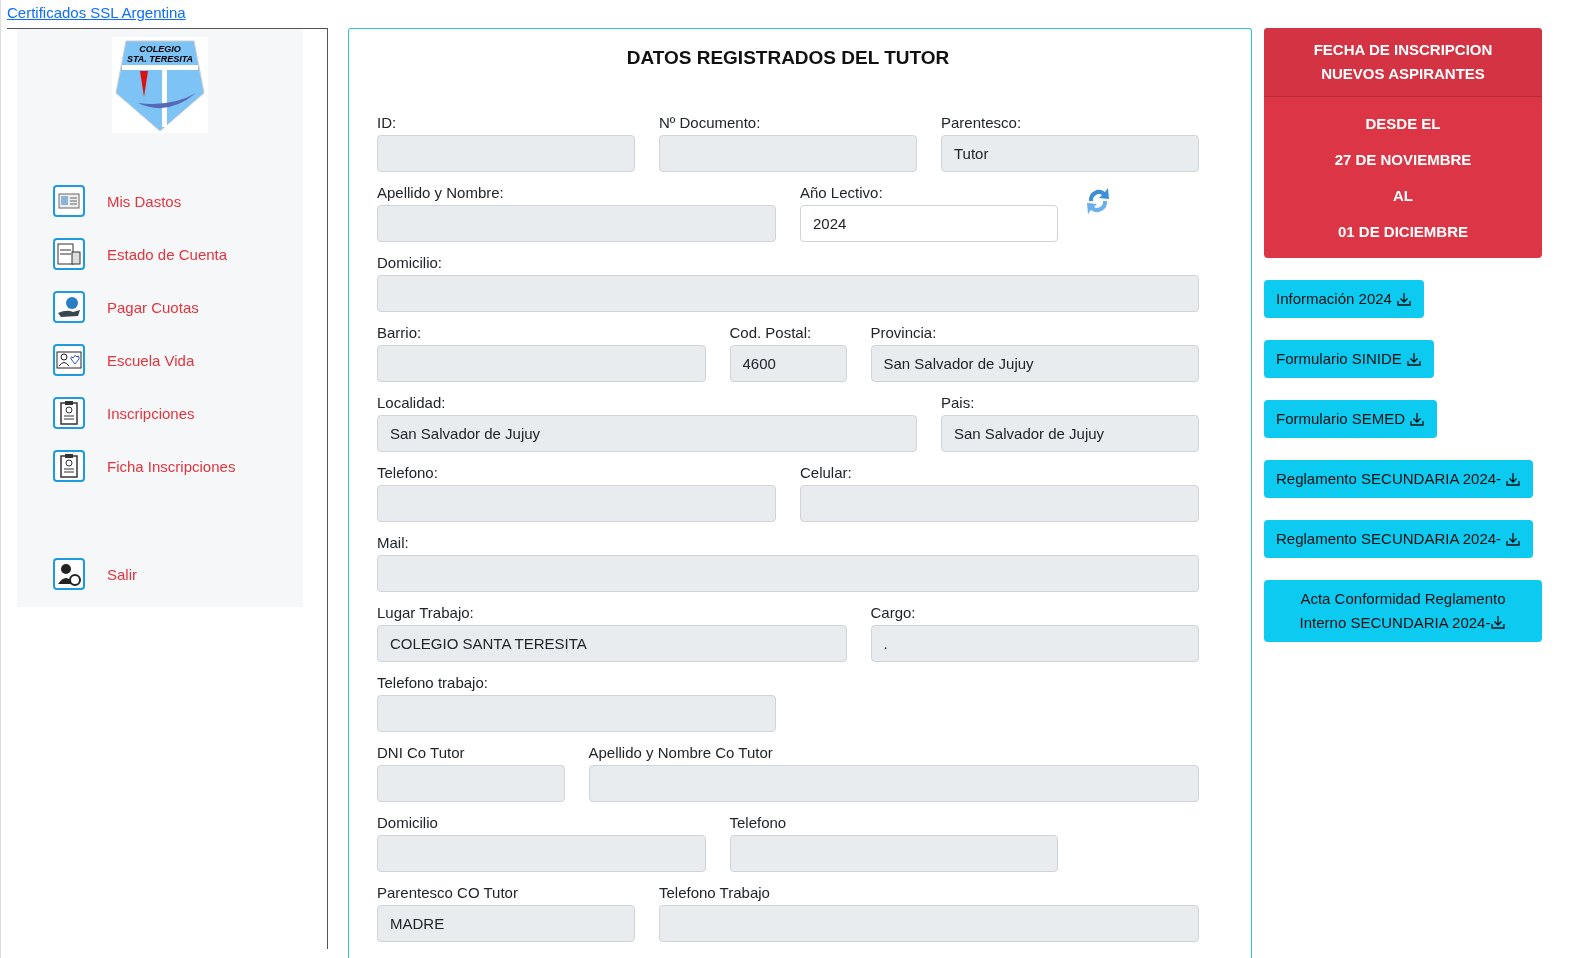  What do you see at coordinates (929, 223) in the screenshot?
I see `text-field: 2024` at bounding box center [929, 223].